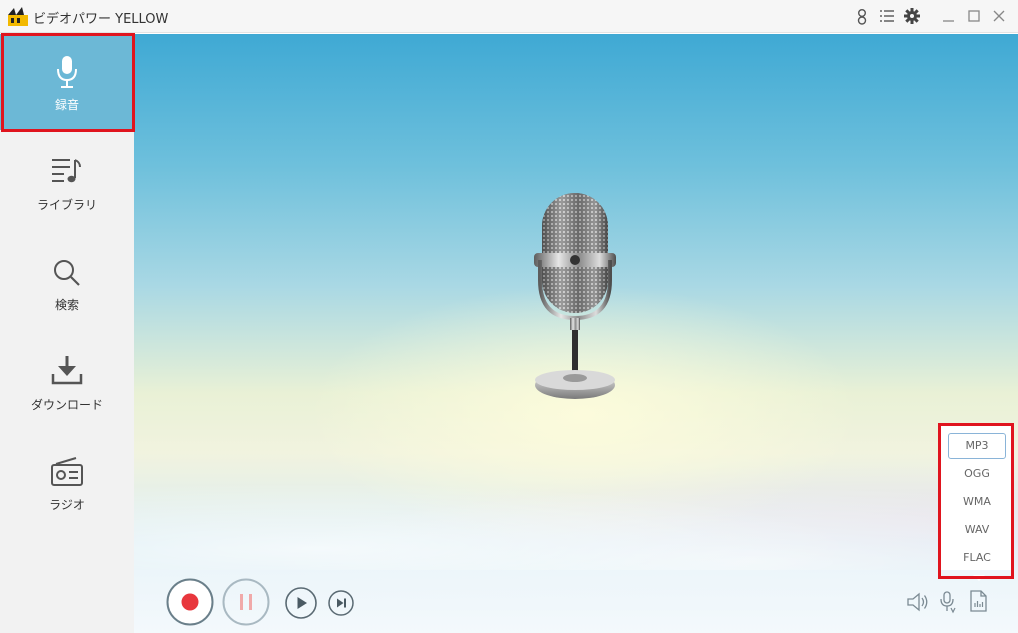  I want to click on pause-icon, so click(246, 602).